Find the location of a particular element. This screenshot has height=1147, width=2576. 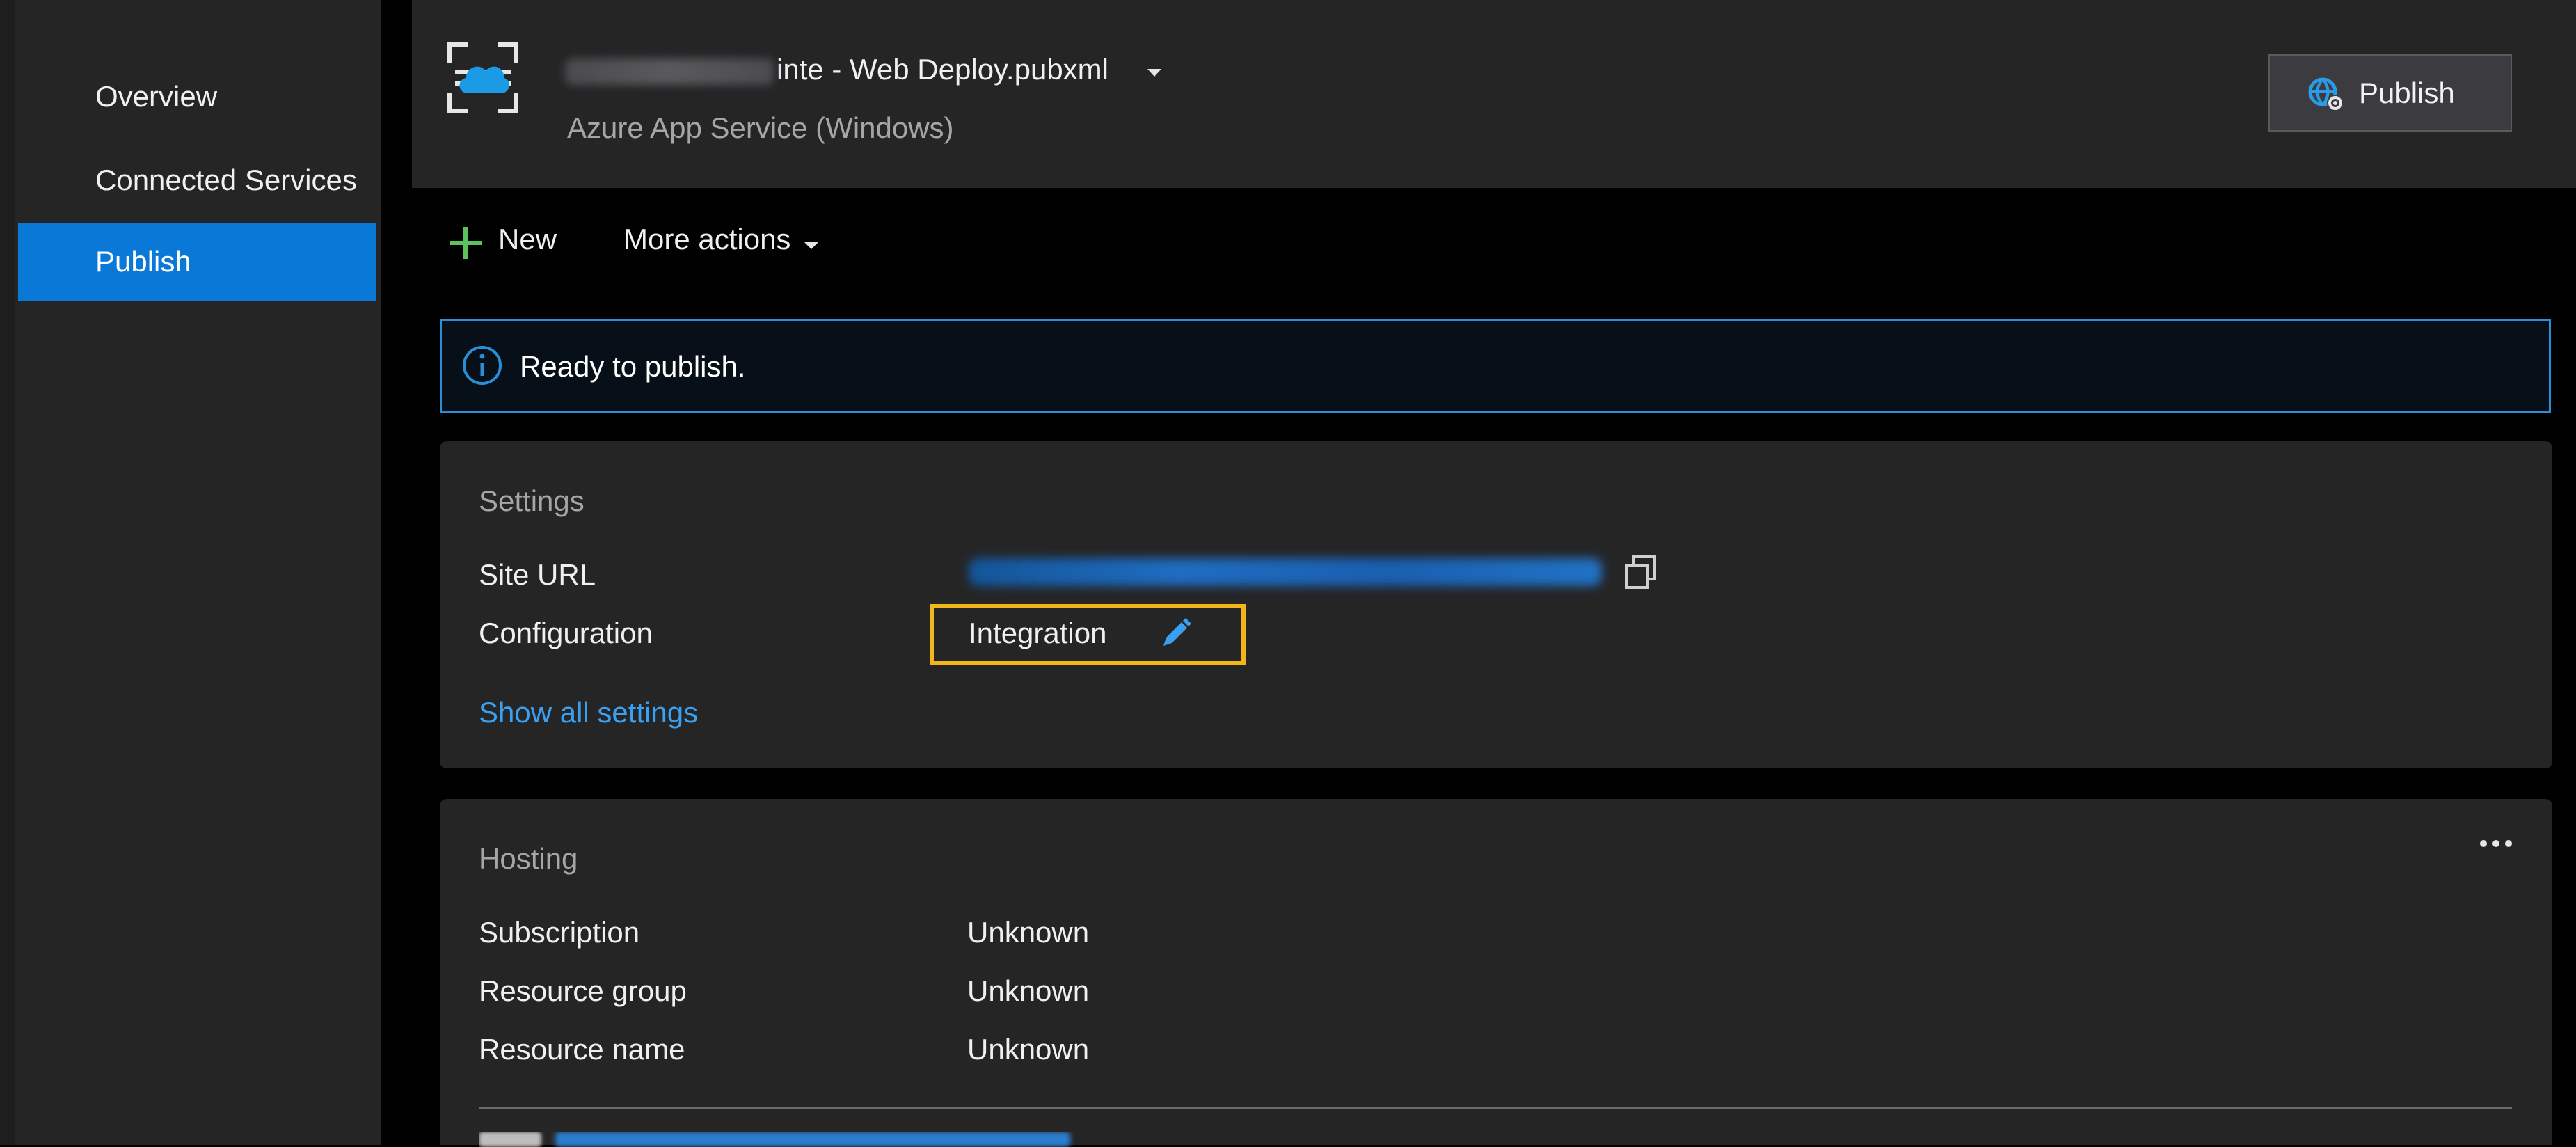

cloud-scan-icon is located at coordinates (482, 78).